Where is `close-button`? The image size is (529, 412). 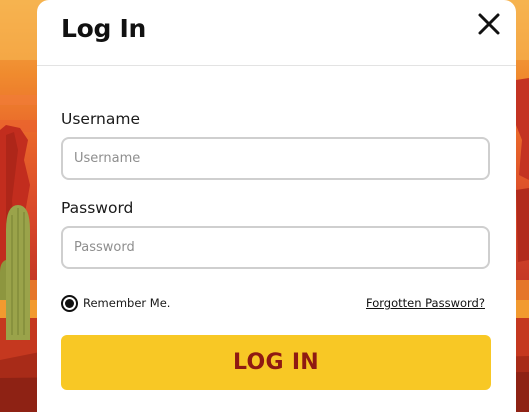 close-button is located at coordinates (489, 24).